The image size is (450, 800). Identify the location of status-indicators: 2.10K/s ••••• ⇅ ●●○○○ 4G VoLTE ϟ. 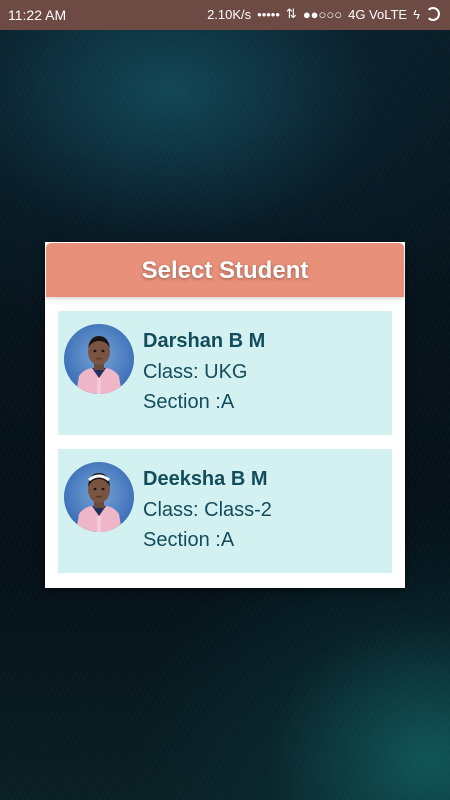
(323, 14).